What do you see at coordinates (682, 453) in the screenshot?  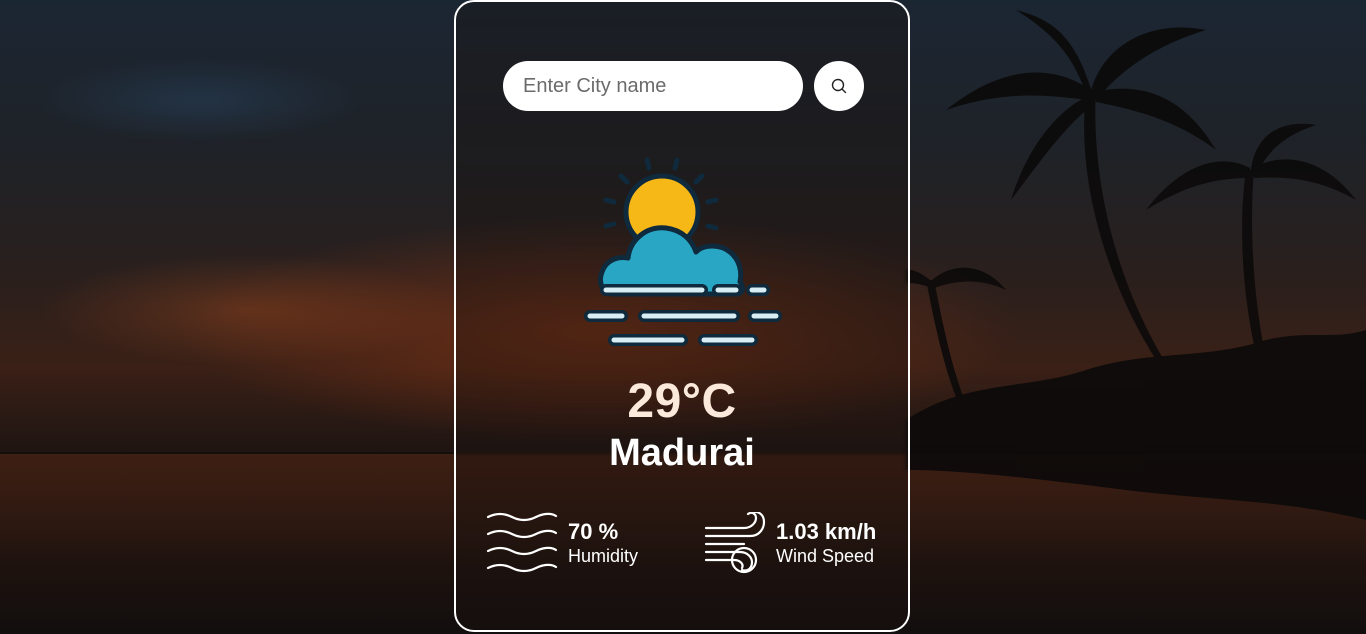 I see `city-name: Madurai` at bounding box center [682, 453].